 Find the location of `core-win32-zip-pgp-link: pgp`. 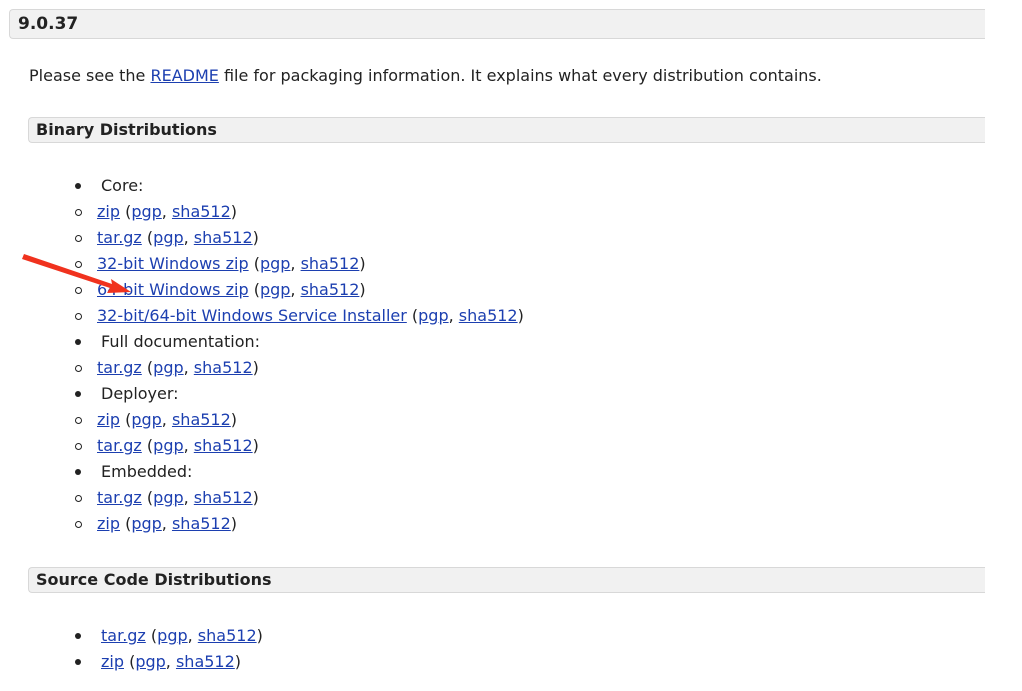

core-win32-zip-pgp-link: pgp is located at coordinates (275, 263).